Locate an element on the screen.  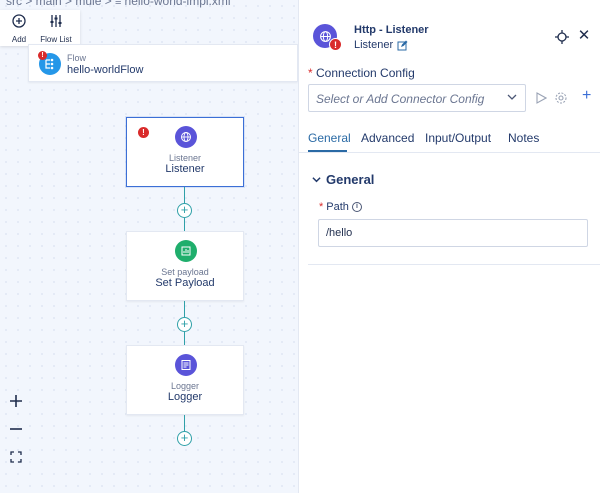
zoom-out-button is located at coordinates (16, 429).